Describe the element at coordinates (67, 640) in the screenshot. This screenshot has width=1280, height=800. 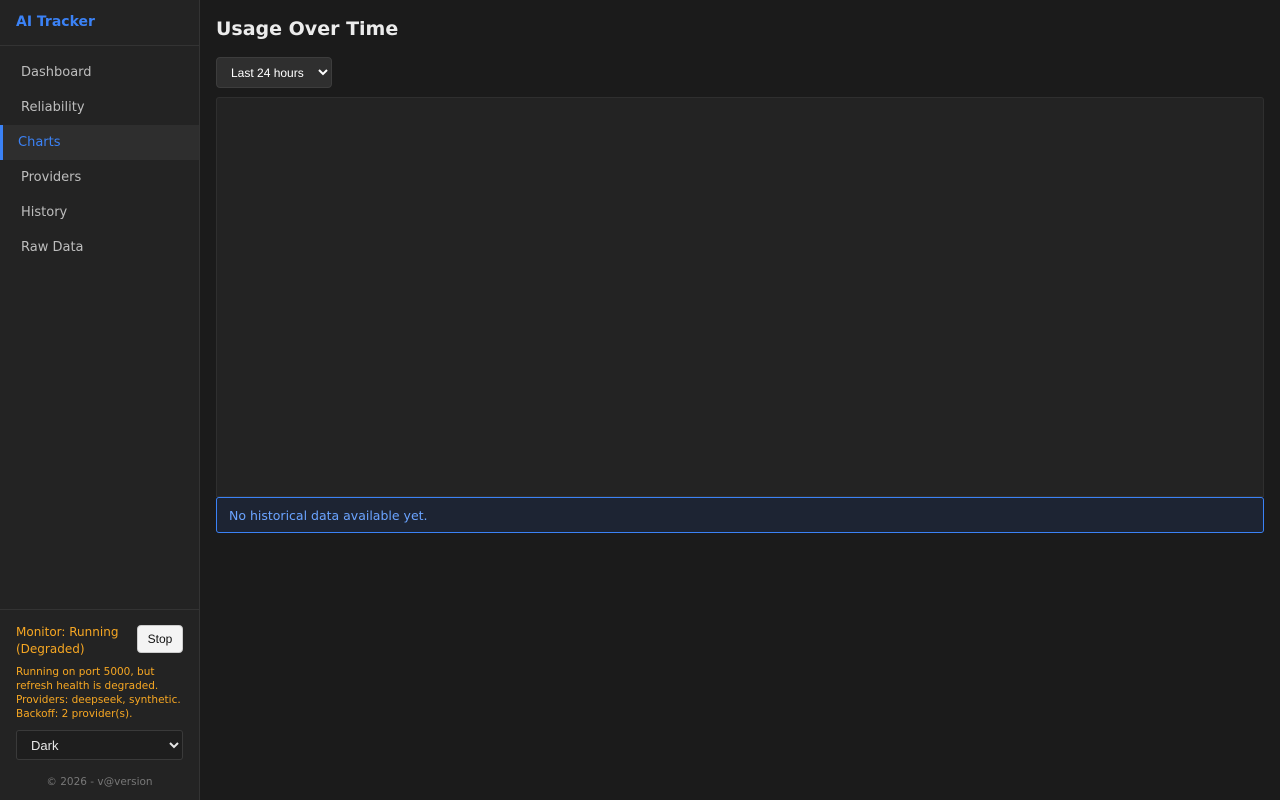
I see `monitor-status: Monitor: Running (Degraded)` at that location.